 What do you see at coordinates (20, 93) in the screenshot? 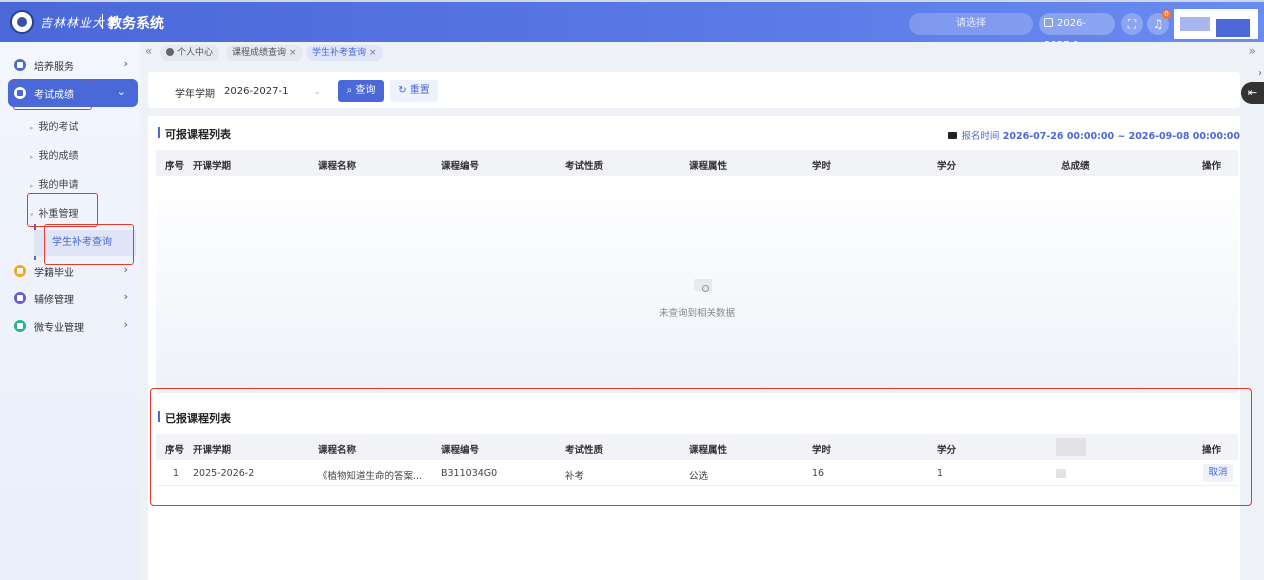
I see `exam-icon` at bounding box center [20, 93].